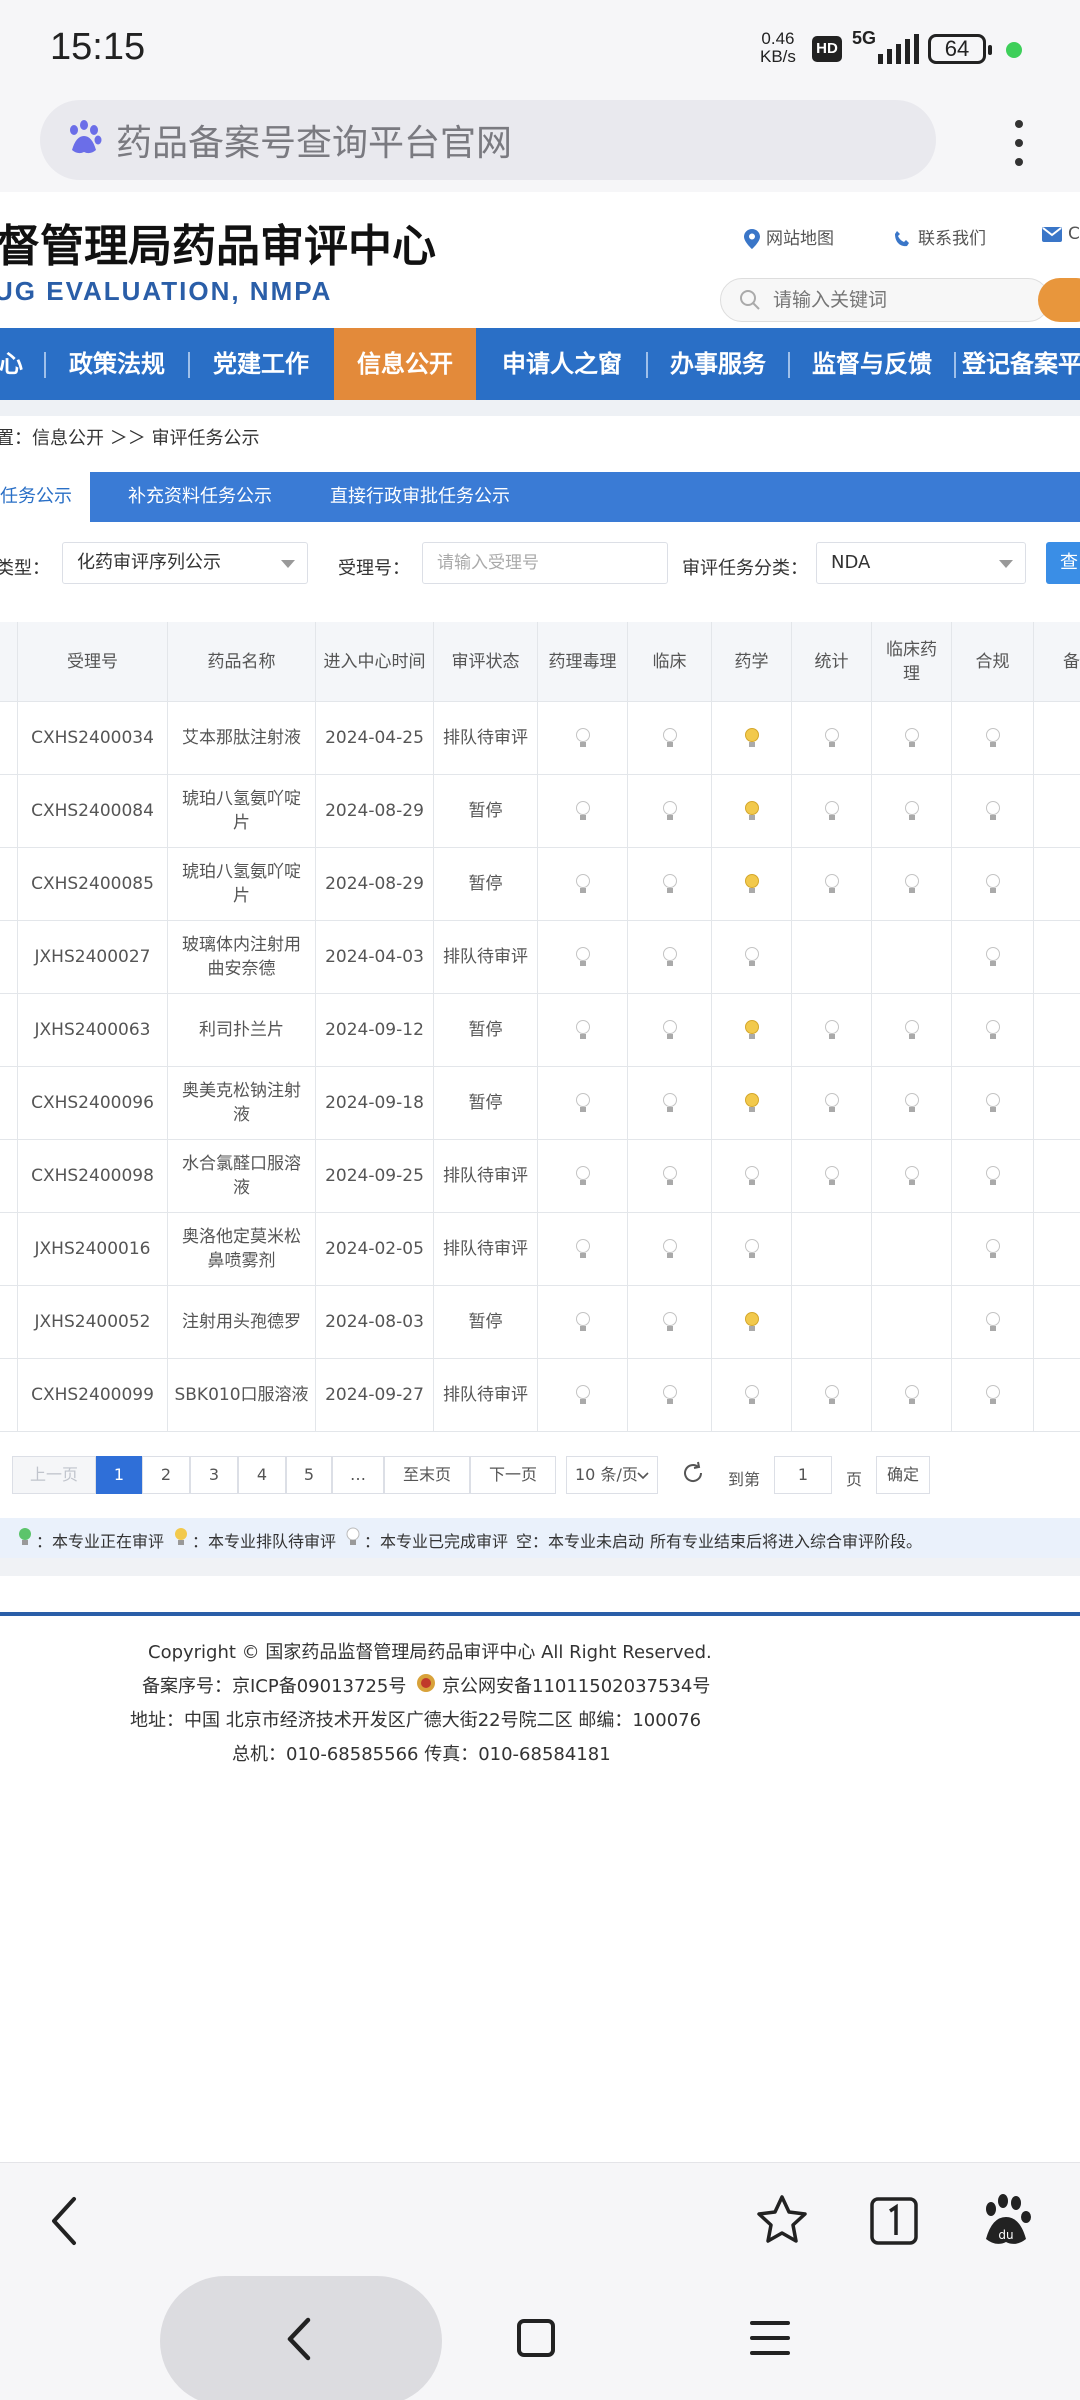 Image resolution: width=1080 pixels, height=2400 pixels. I want to click on query-button: 查, so click(1063, 563).